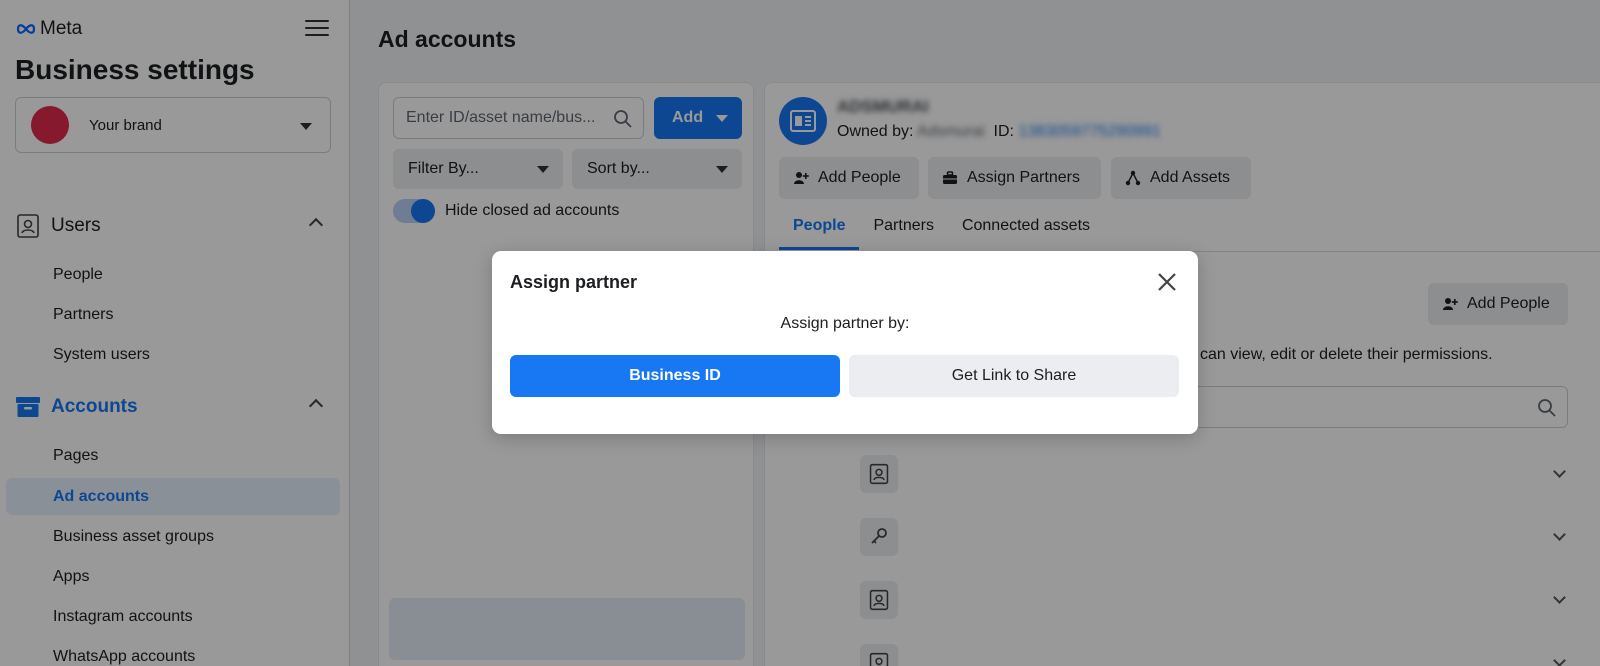  I want to click on dialog-title: Assign partner, so click(574, 282).